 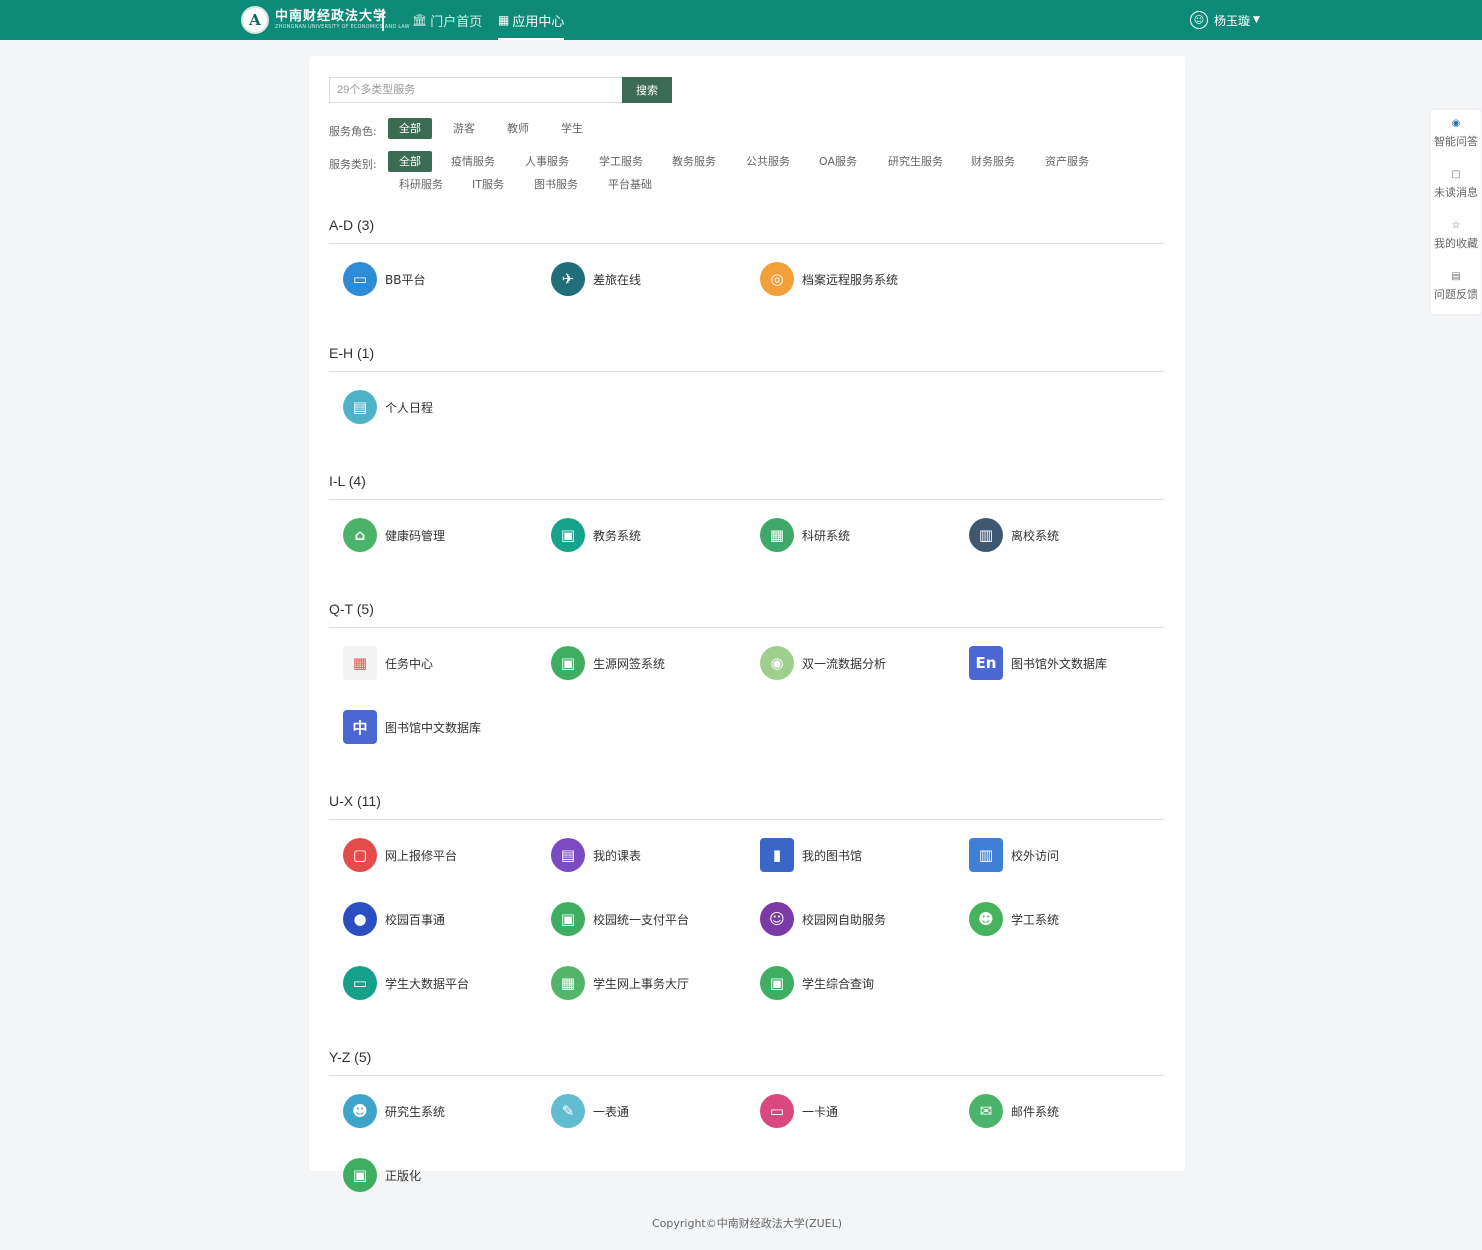 What do you see at coordinates (1035, 919) in the screenshot?
I see `app-label: 学工系统` at bounding box center [1035, 919].